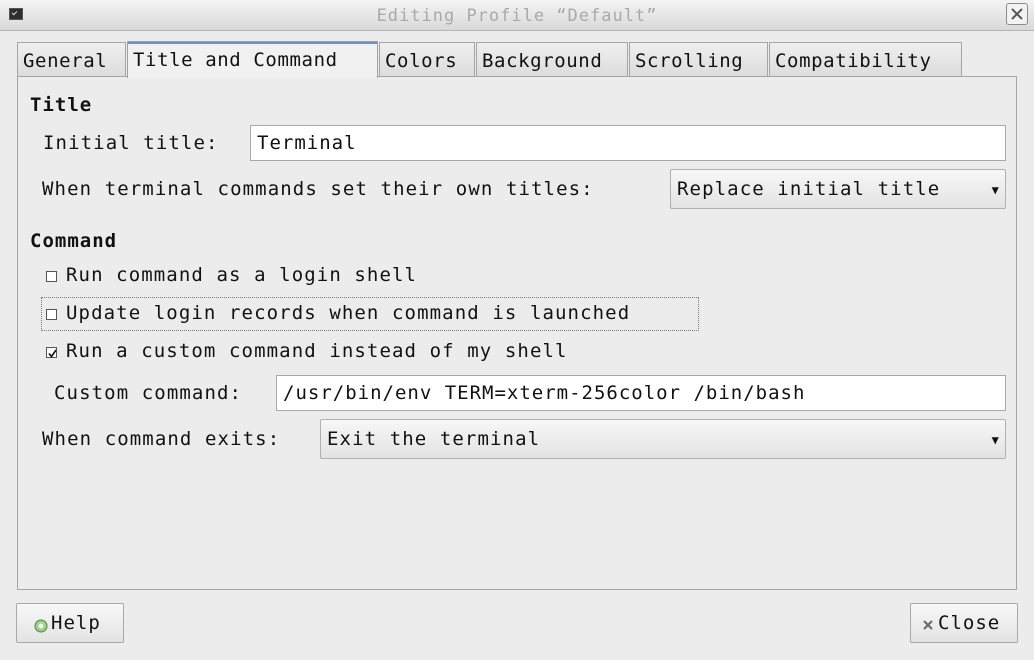  I want to click on custom-command-label: Custom command:, so click(148, 393).